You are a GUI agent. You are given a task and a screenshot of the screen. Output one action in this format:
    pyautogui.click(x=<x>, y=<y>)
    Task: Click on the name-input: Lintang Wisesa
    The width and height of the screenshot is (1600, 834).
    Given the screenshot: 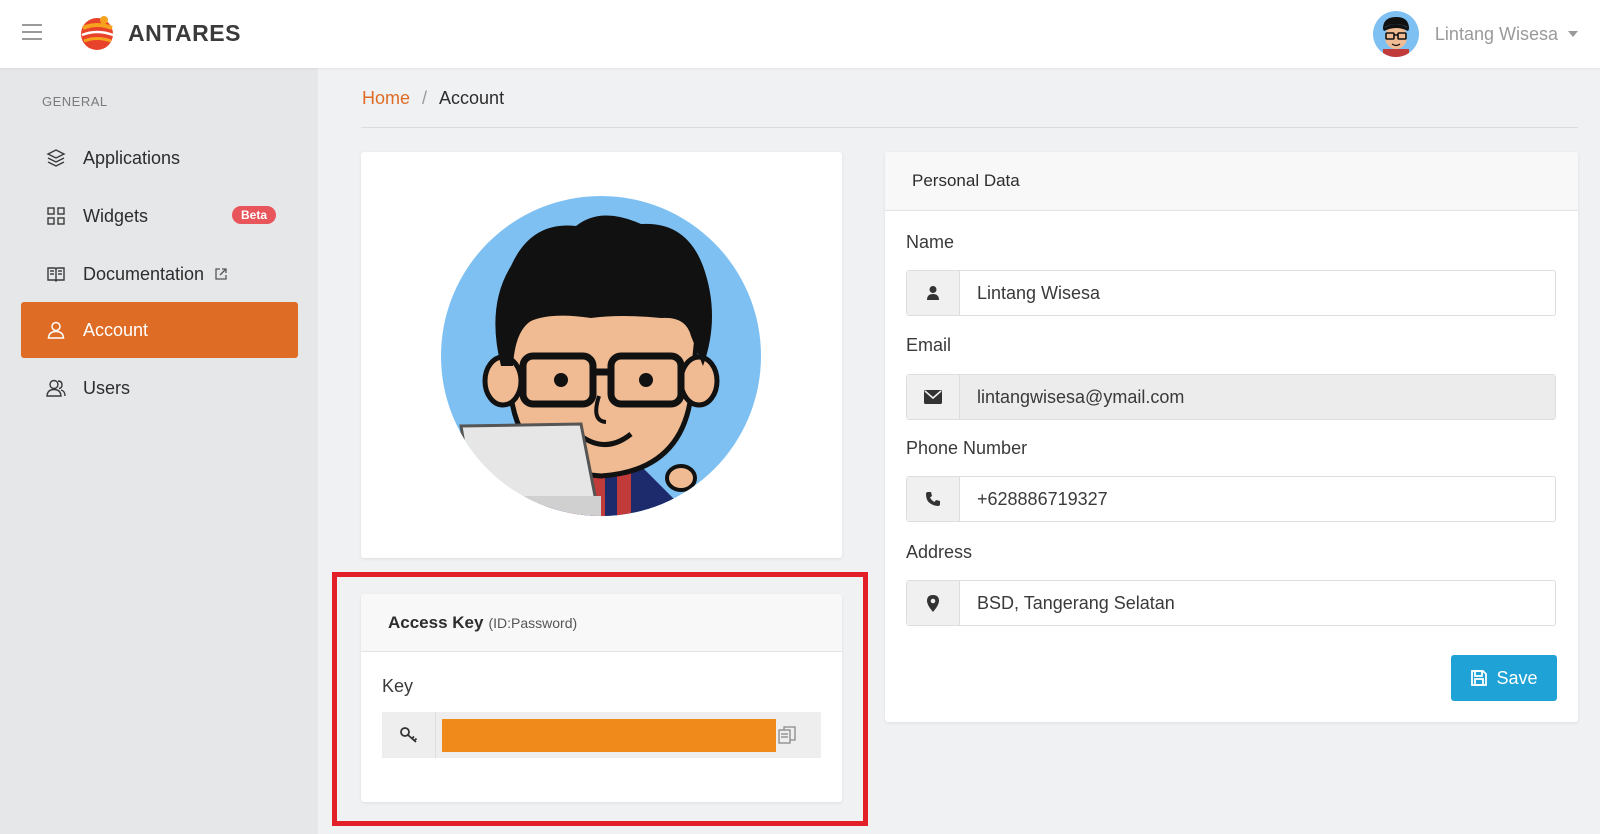 What is the action you would take?
    pyautogui.click(x=1257, y=293)
    